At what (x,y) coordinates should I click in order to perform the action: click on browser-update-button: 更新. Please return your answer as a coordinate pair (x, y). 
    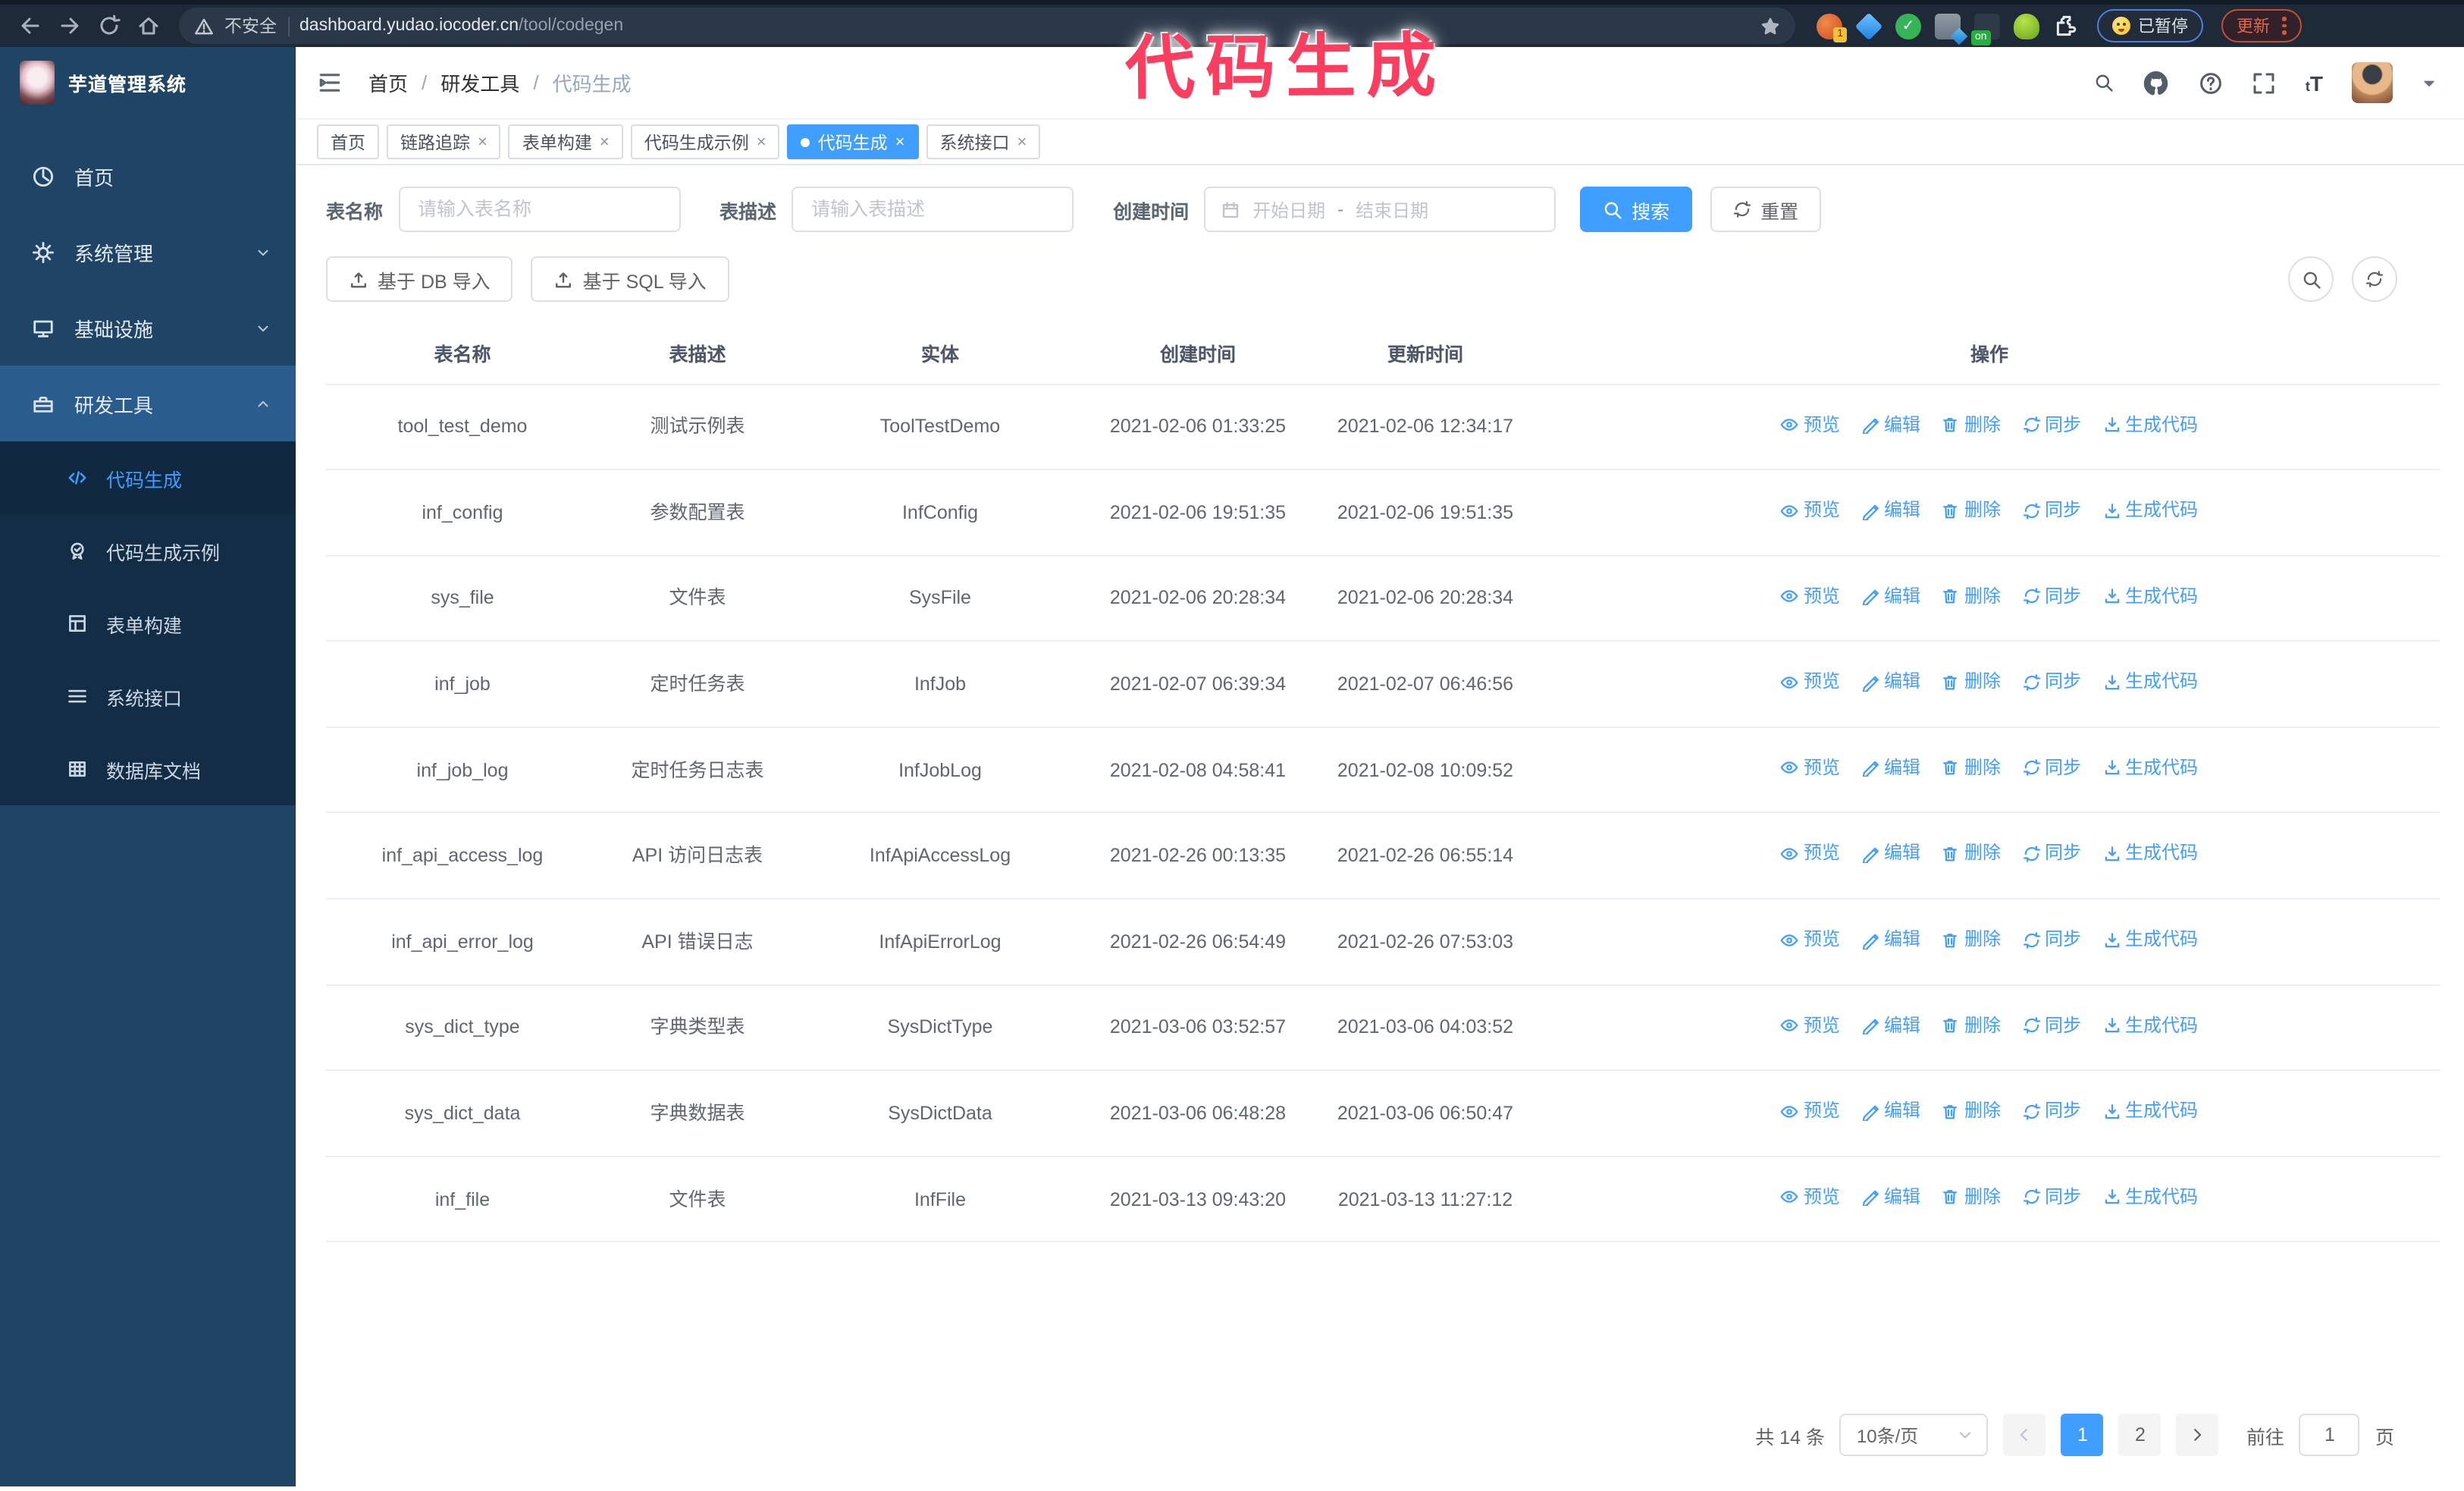
    Looking at the image, I should click on (2261, 25).